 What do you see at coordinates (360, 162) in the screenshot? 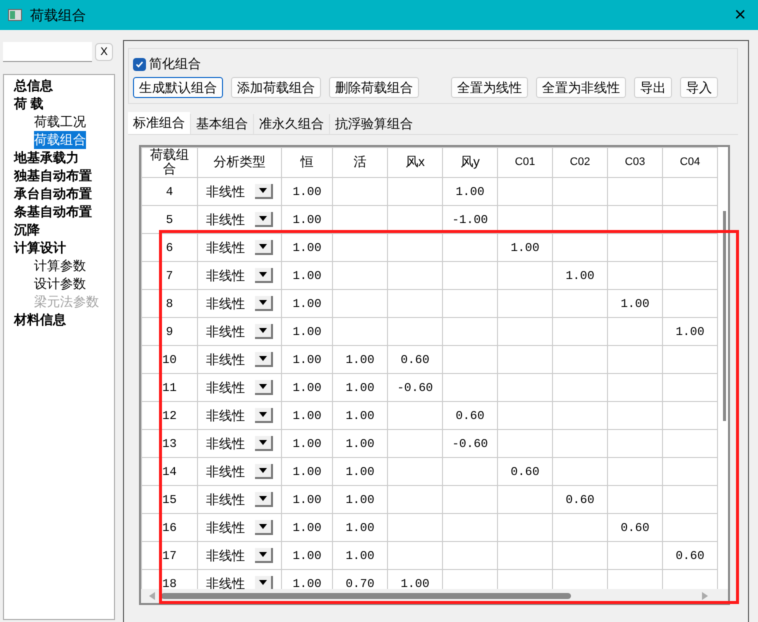
I see `column-header: 活` at bounding box center [360, 162].